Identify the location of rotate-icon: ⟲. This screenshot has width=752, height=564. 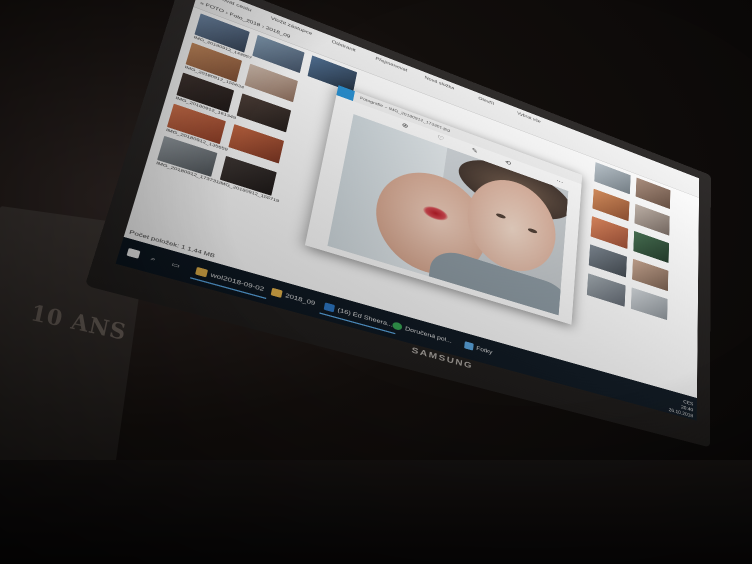
(508, 162).